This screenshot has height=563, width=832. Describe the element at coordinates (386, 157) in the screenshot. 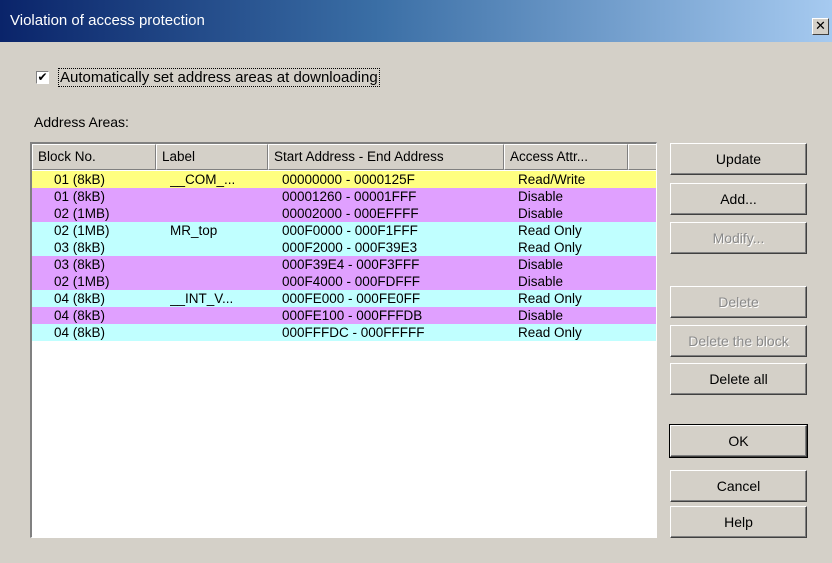

I see `column-header-address: Start Address - End Address` at that location.